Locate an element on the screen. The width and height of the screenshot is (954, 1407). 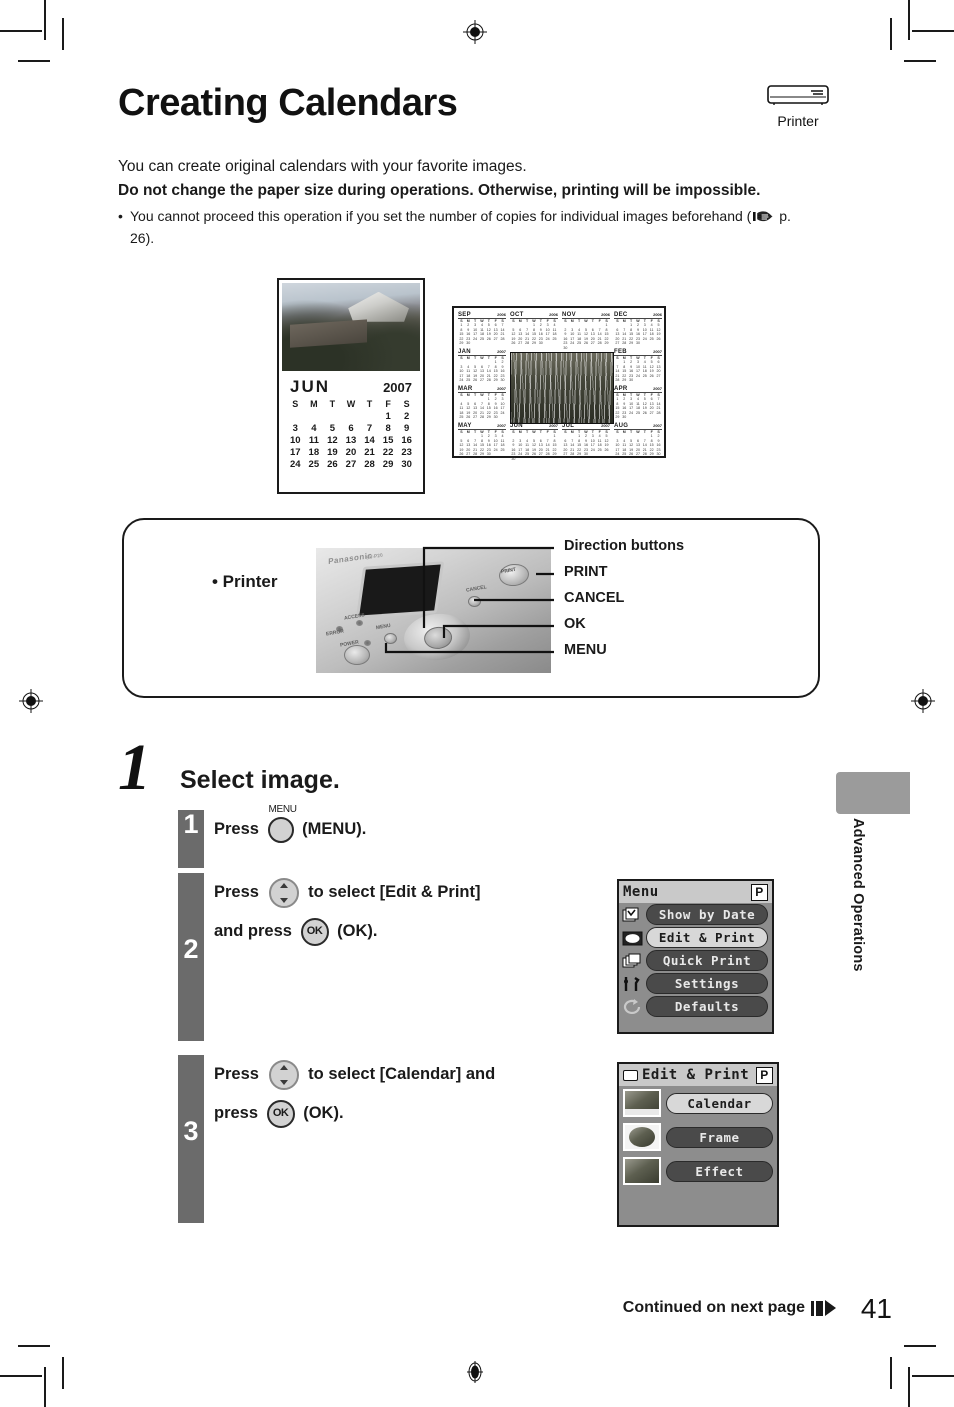
lcd-menu-item-0: Show by Date is located at coordinates (695, 914).